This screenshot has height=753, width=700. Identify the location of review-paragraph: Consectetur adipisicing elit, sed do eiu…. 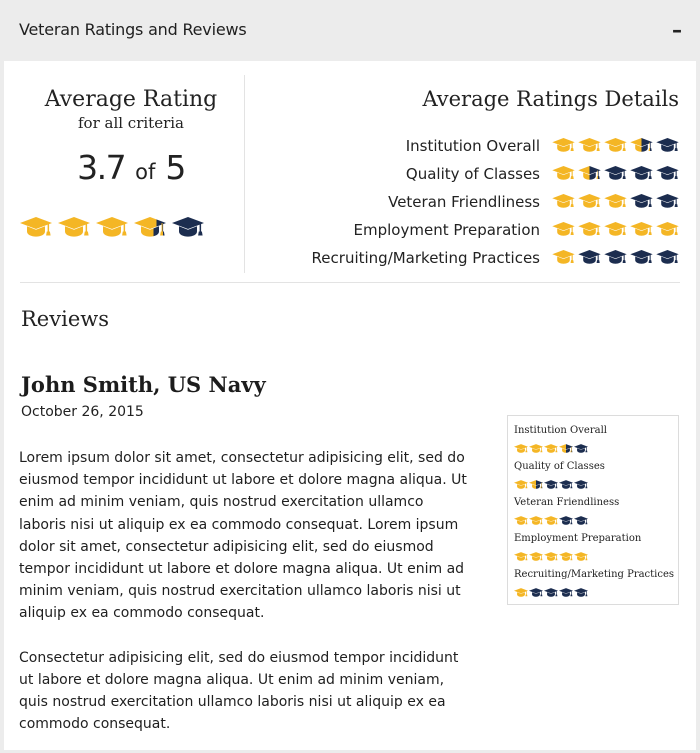
(239, 691).